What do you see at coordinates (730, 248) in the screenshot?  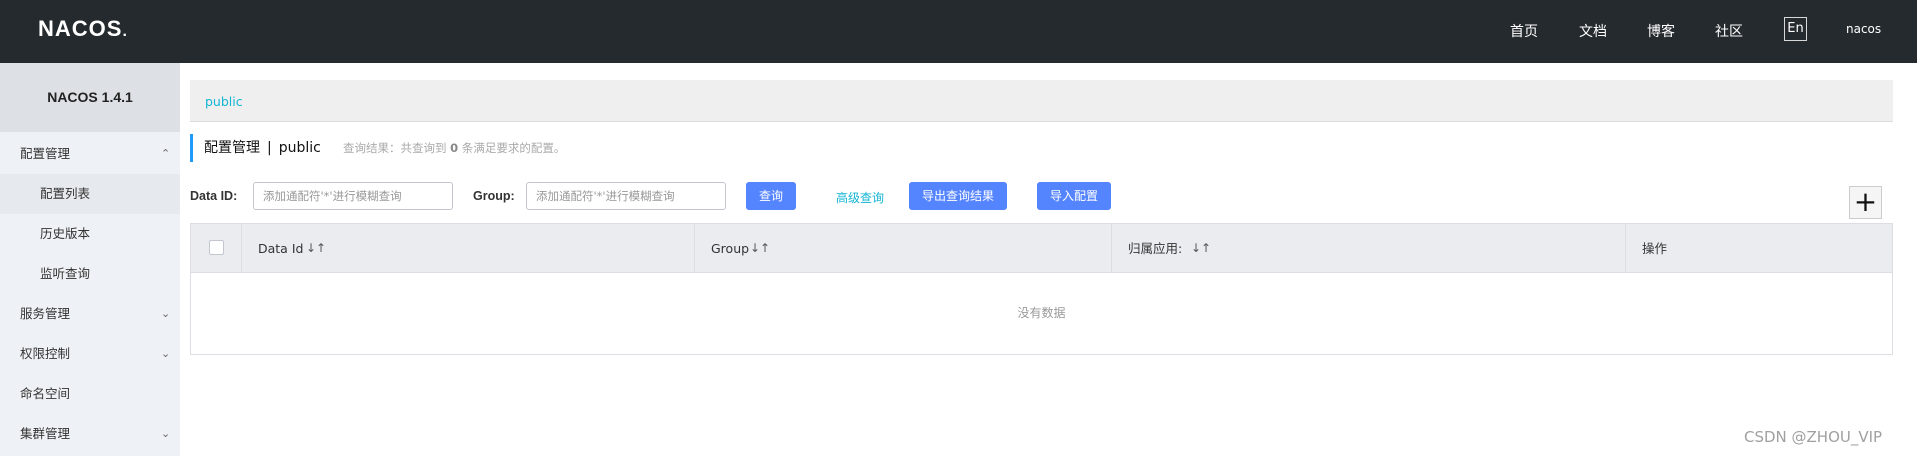 I see `column-header-label: Group` at bounding box center [730, 248].